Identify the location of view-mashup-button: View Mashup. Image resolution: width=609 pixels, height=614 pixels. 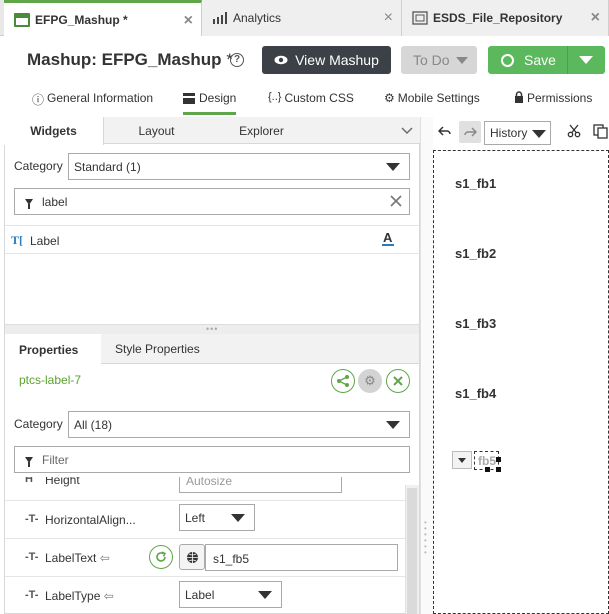
(326, 60).